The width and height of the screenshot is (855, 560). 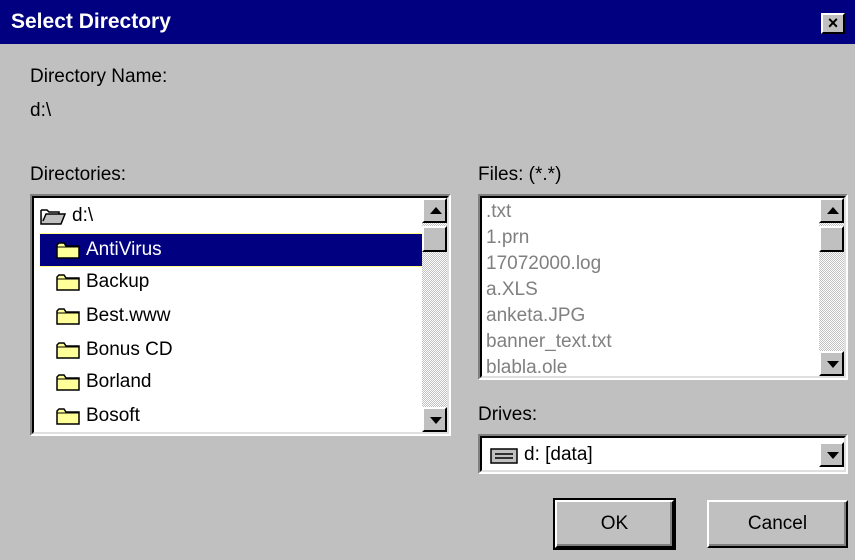 What do you see at coordinates (231, 416) in the screenshot?
I see `directory-item-bosoft: Bosoft` at bounding box center [231, 416].